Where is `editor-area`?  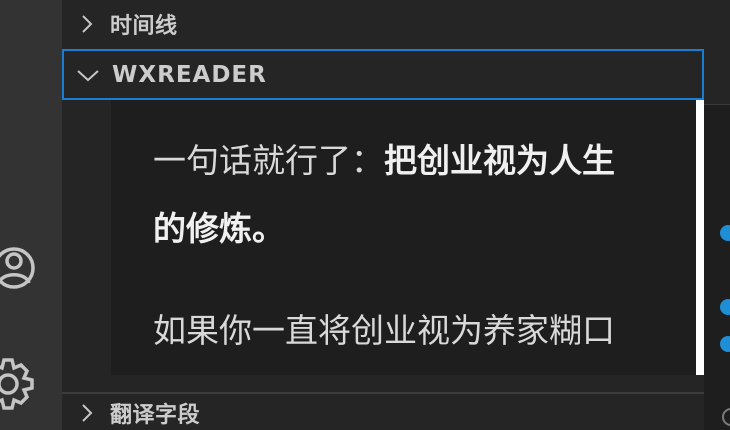
editor-area is located at coordinates (717, 215).